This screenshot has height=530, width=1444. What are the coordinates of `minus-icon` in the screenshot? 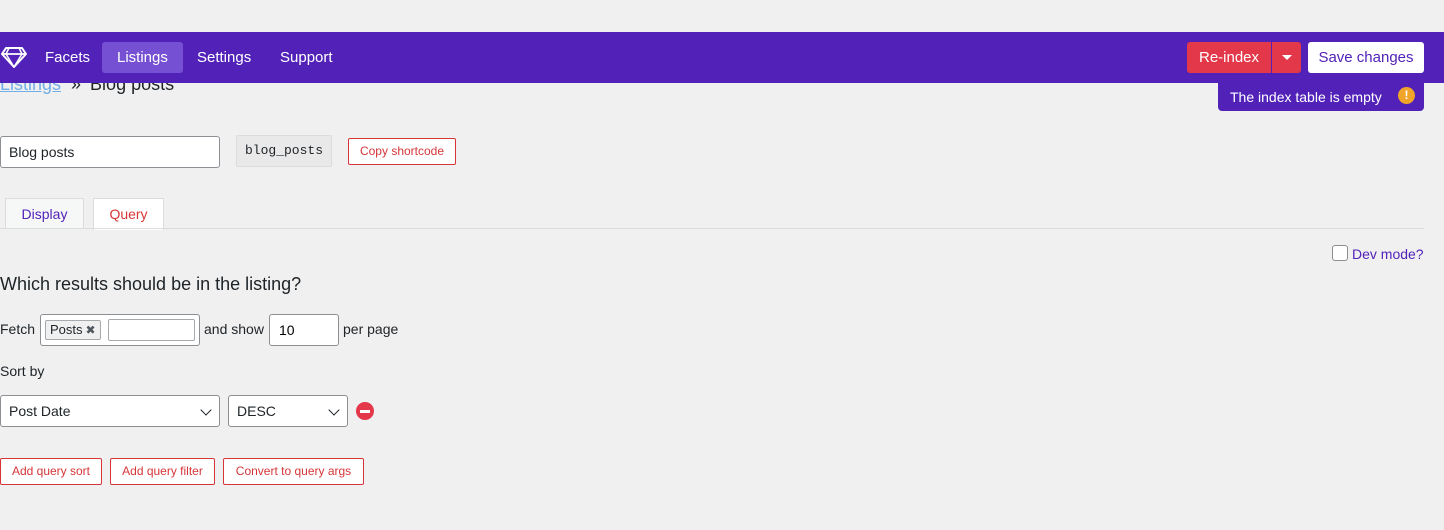 It's located at (365, 411).